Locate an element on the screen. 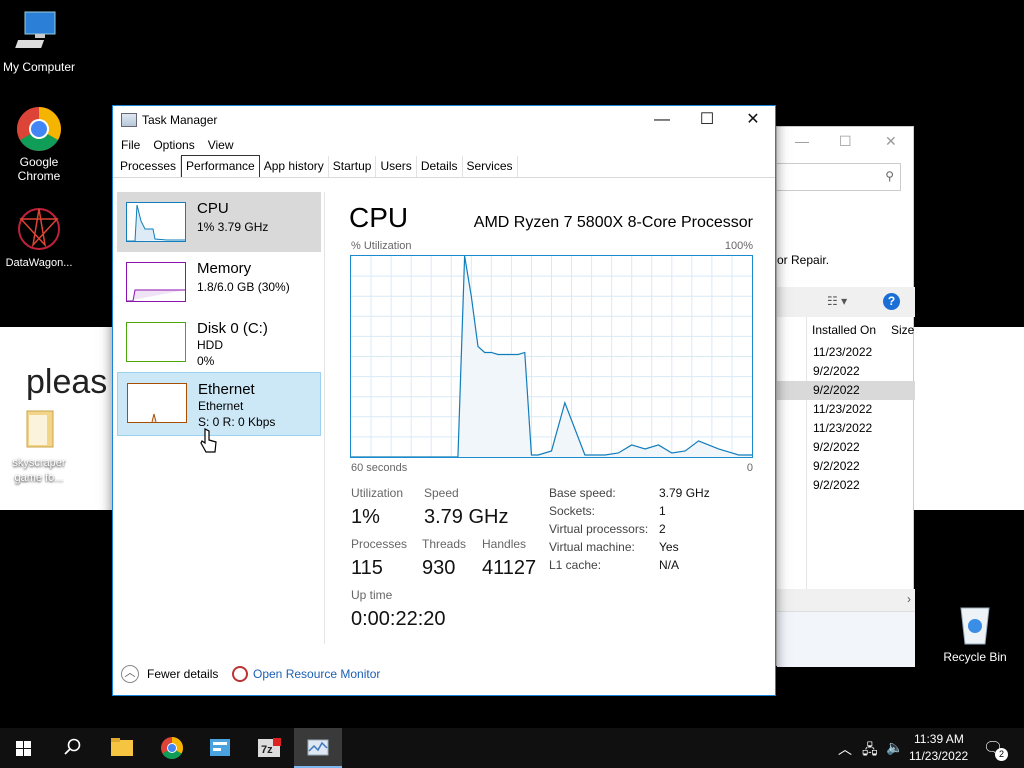 Image resolution: width=1024 pixels, height=768 pixels. windows-icon is located at coordinates (23, 748).